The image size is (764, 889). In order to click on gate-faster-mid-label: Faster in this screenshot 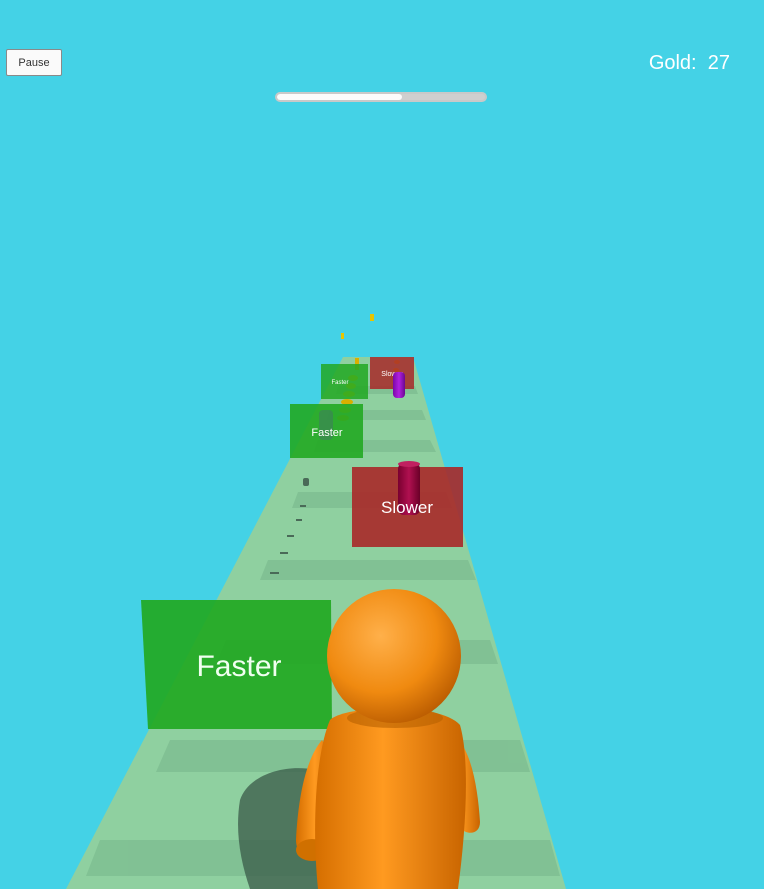, I will do `click(327, 433)`.